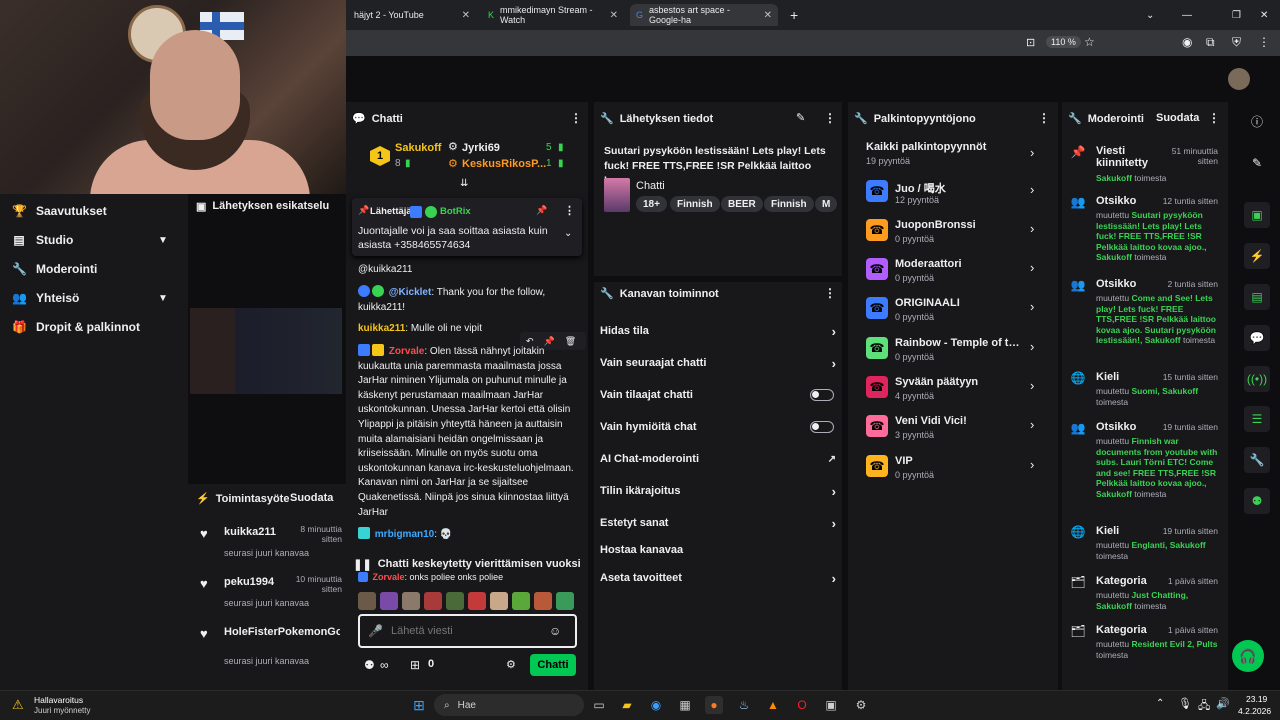 The width and height of the screenshot is (1280, 720). Describe the element at coordinates (718, 459) in the screenshot. I see `action-ai-moderation: AI Chat-moderointi ↗` at that location.